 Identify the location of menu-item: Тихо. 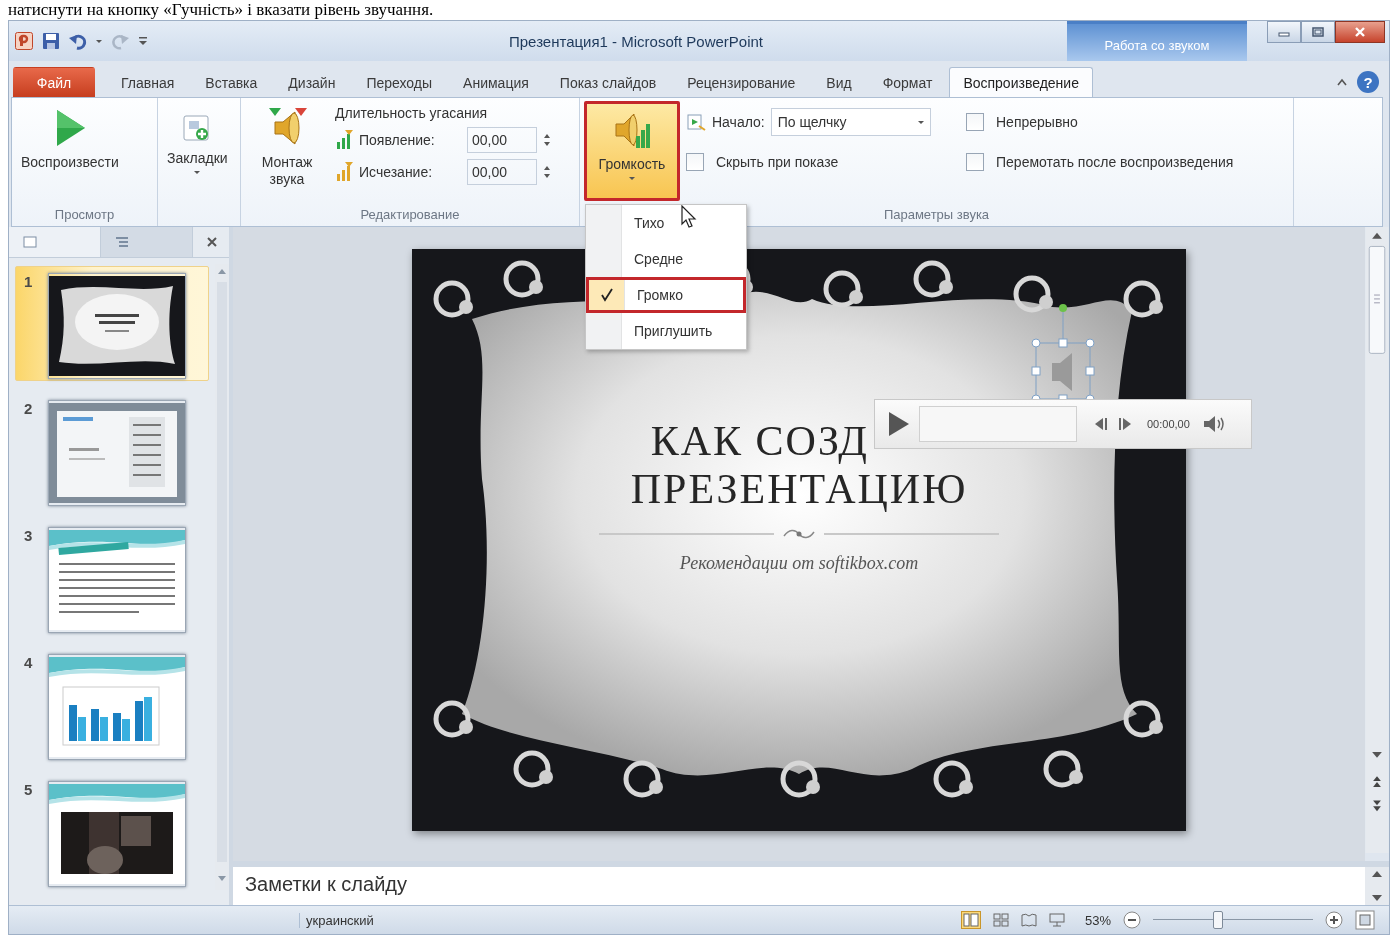
(666, 223).